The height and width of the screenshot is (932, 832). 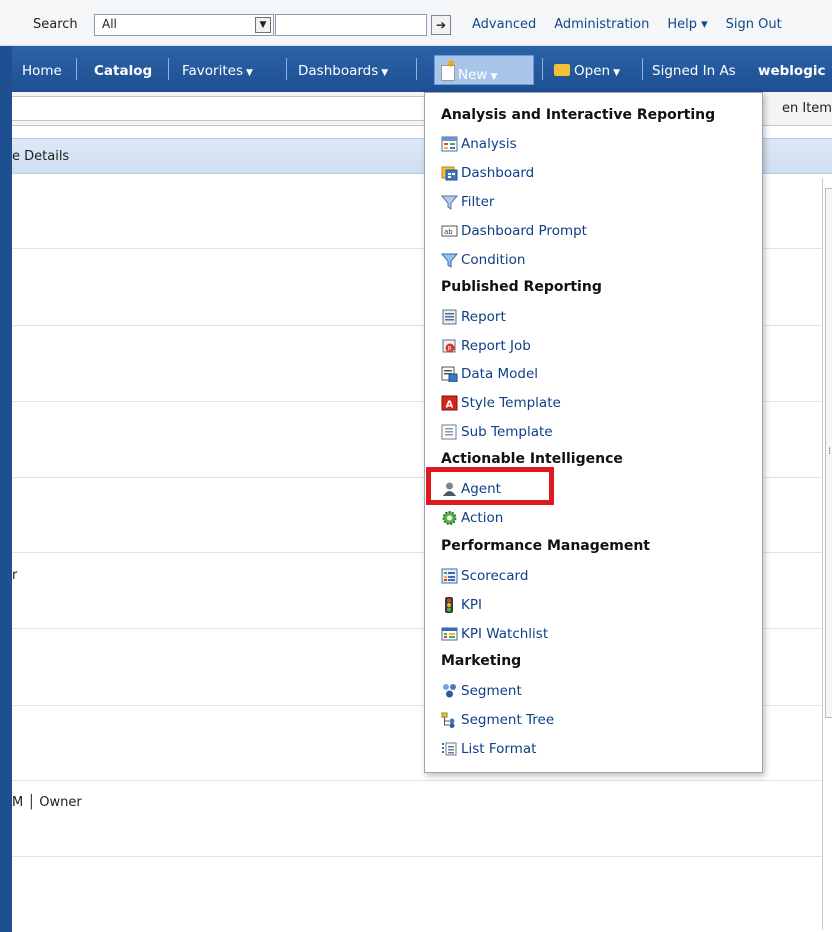 What do you see at coordinates (212, 71) in the screenshot?
I see `nav-favorites-label: Favorites` at bounding box center [212, 71].